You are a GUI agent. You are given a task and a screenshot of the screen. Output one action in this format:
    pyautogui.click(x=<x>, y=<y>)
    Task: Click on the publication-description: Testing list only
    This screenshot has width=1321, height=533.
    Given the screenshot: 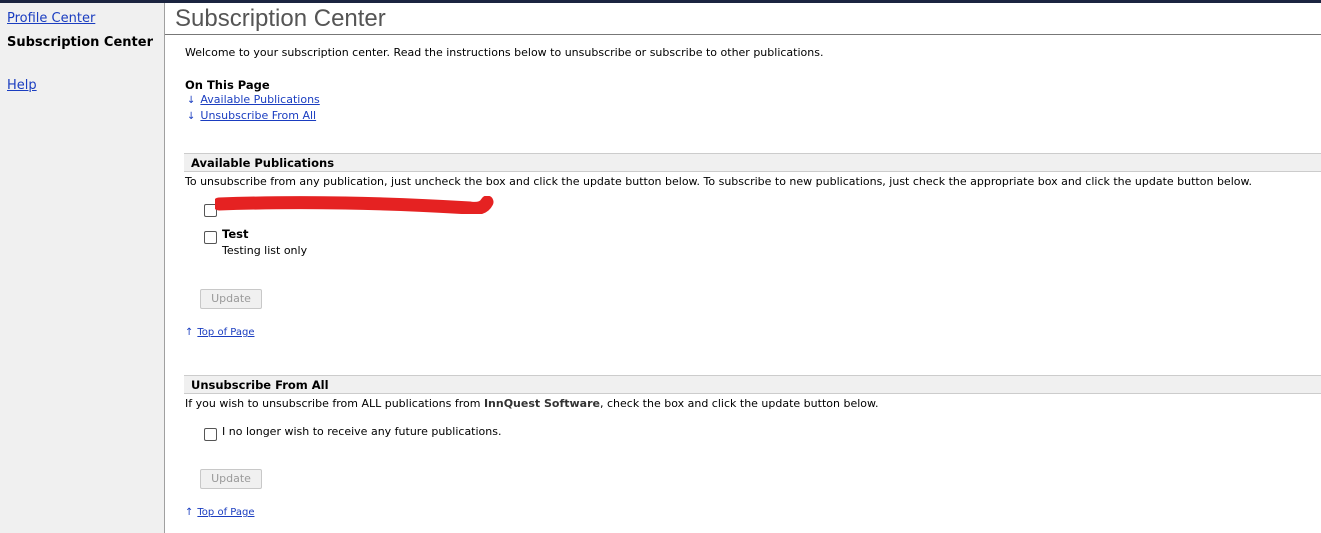 What is the action you would take?
    pyautogui.click(x=265, y=250)
    